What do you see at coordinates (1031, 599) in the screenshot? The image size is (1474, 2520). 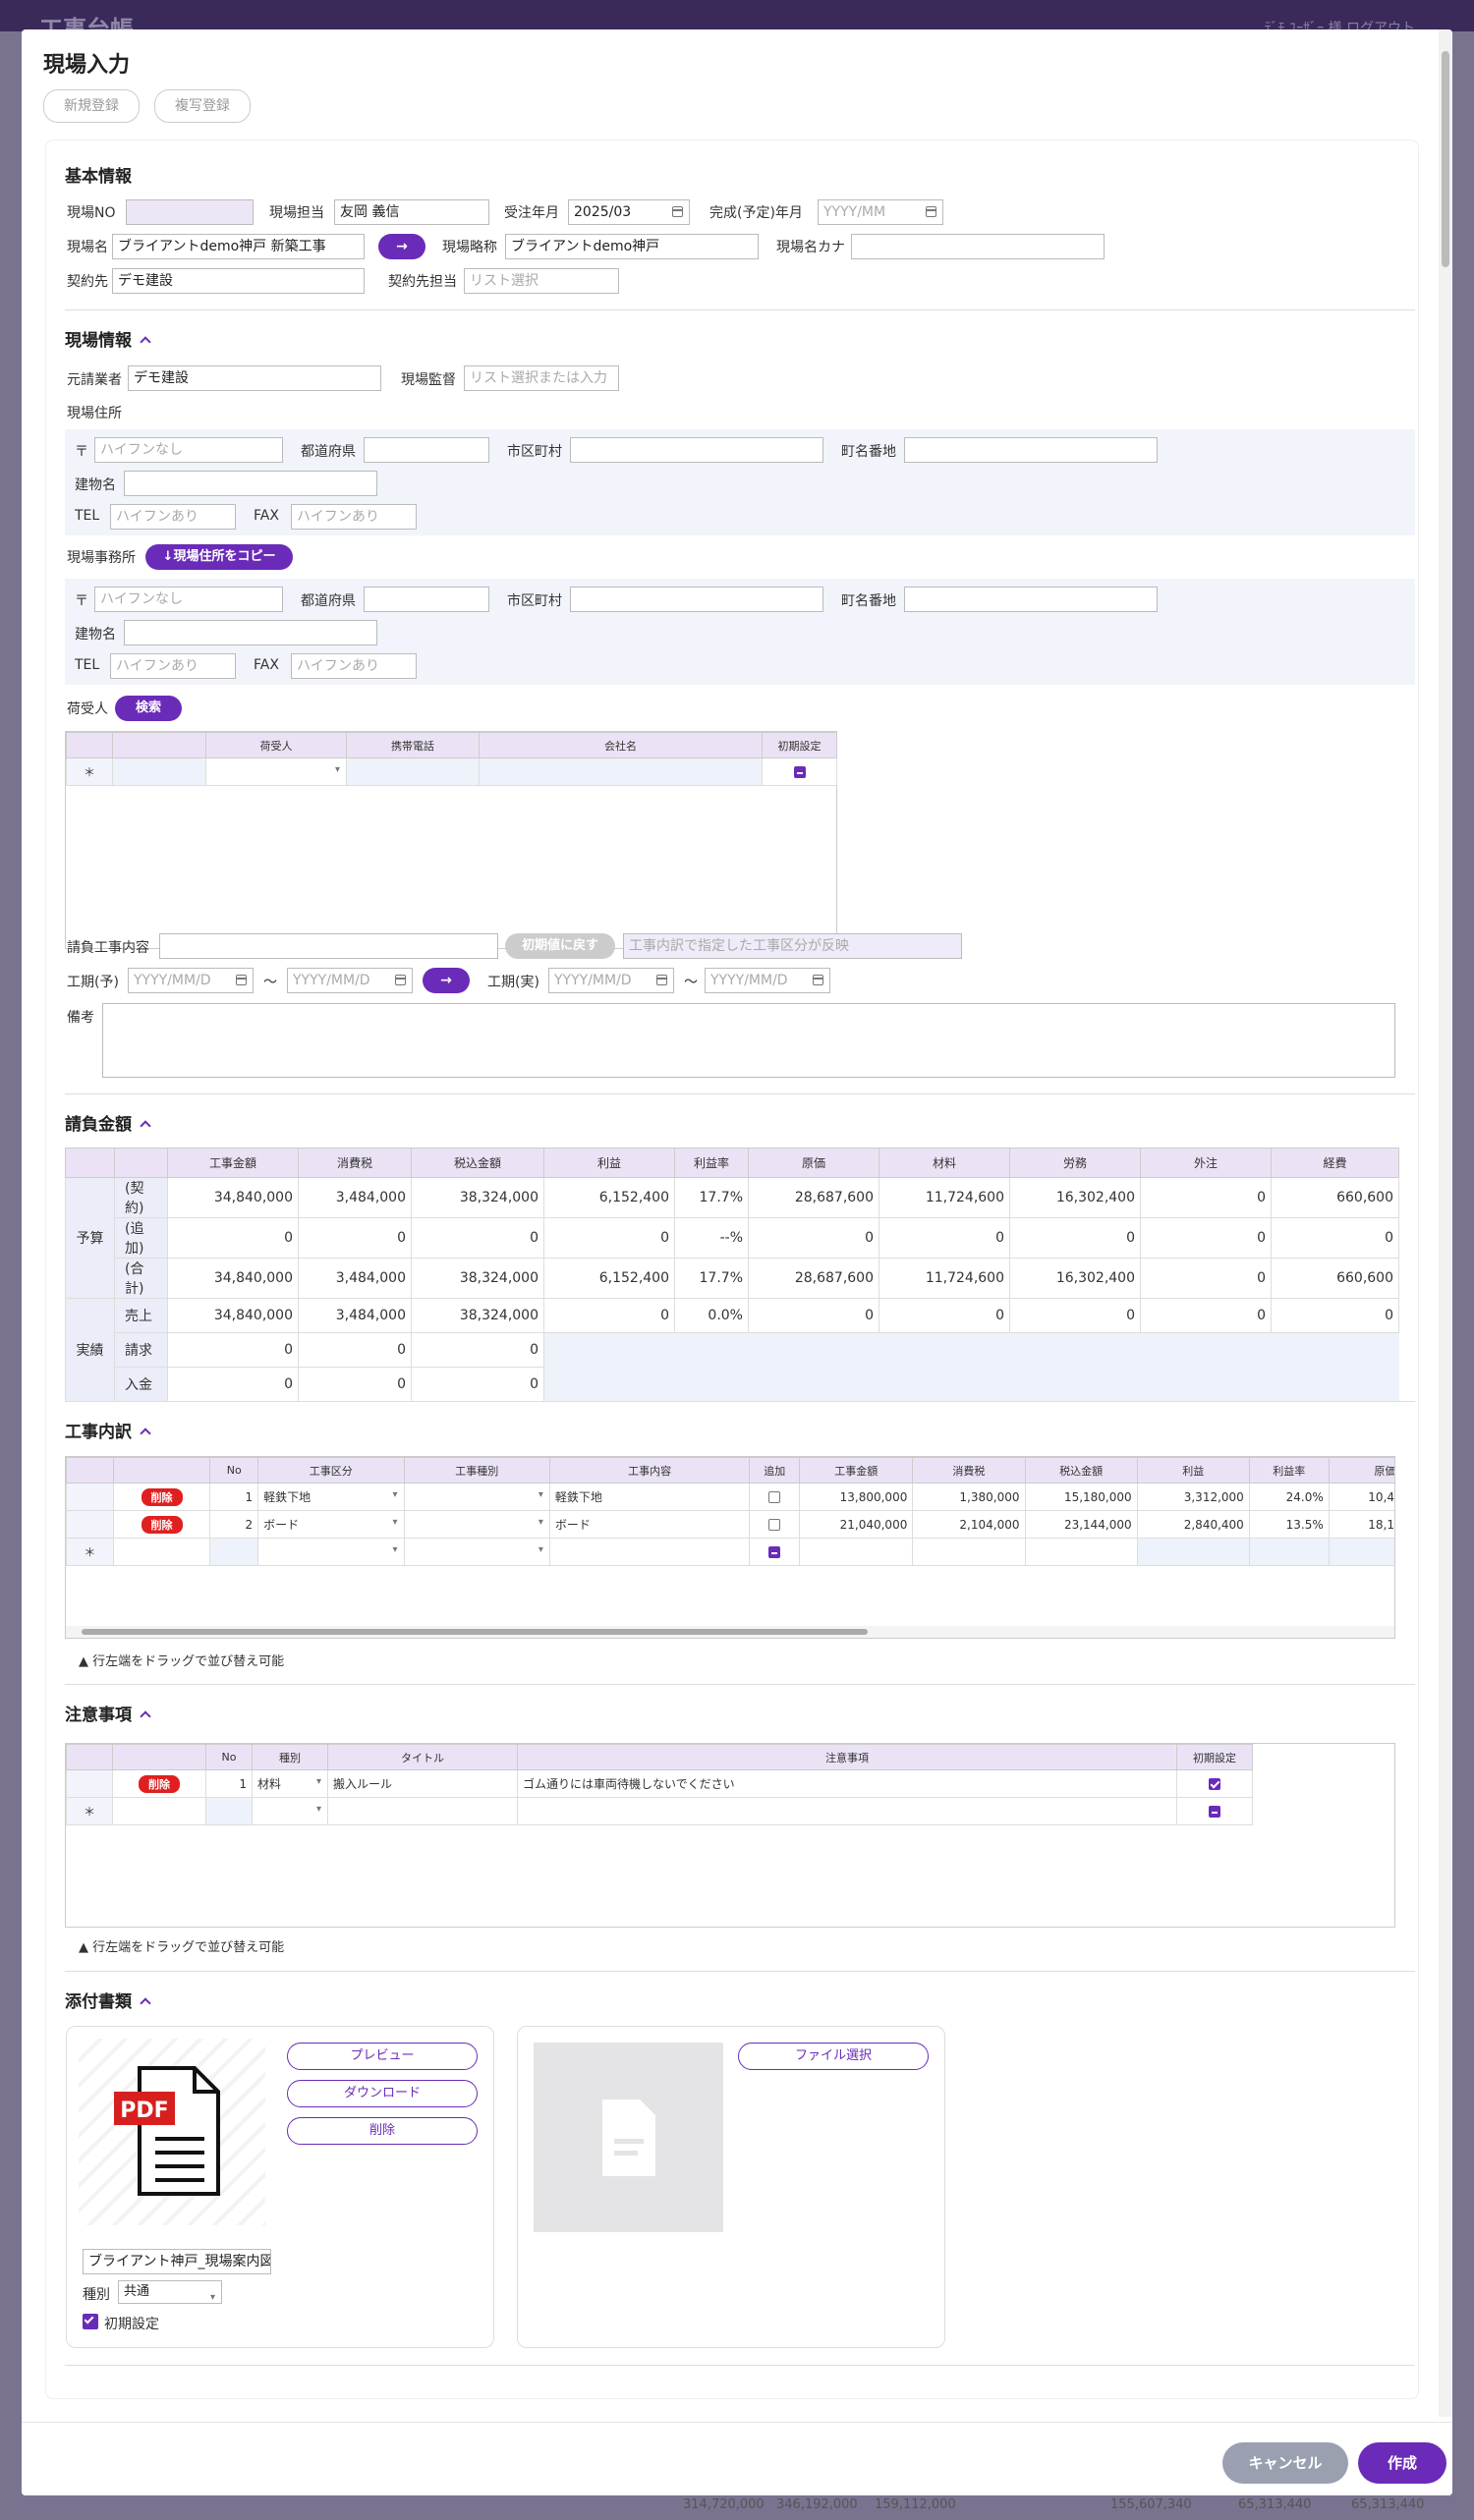 I see `office-town-input` at bounding box center [1031, 599].